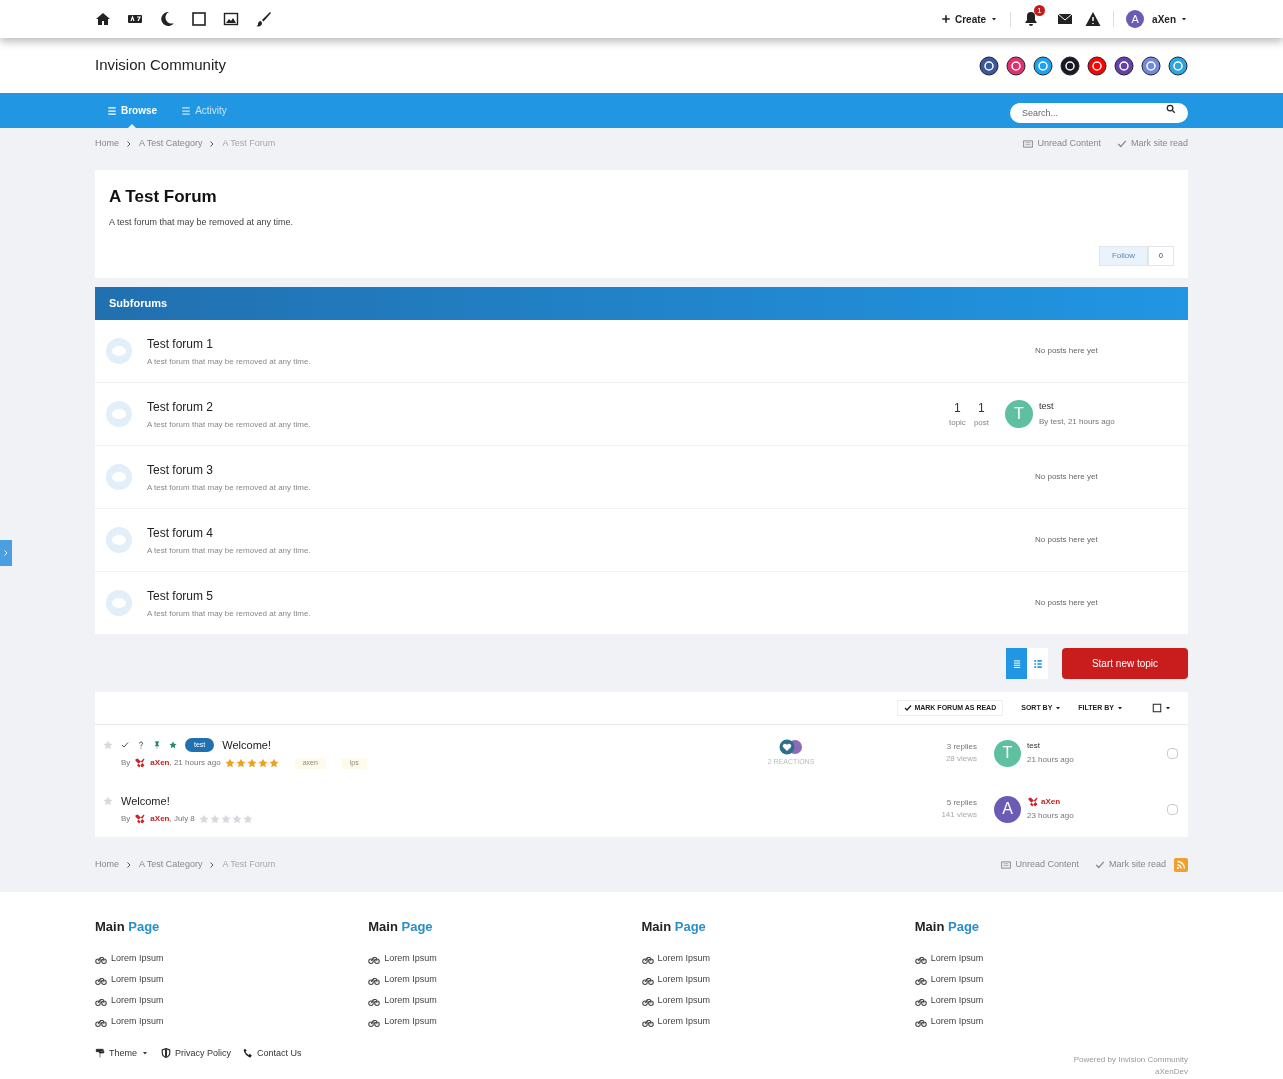  Describe the element at coordinates (981, 408) in the screenshot. I see `post-count: 1` at that location.